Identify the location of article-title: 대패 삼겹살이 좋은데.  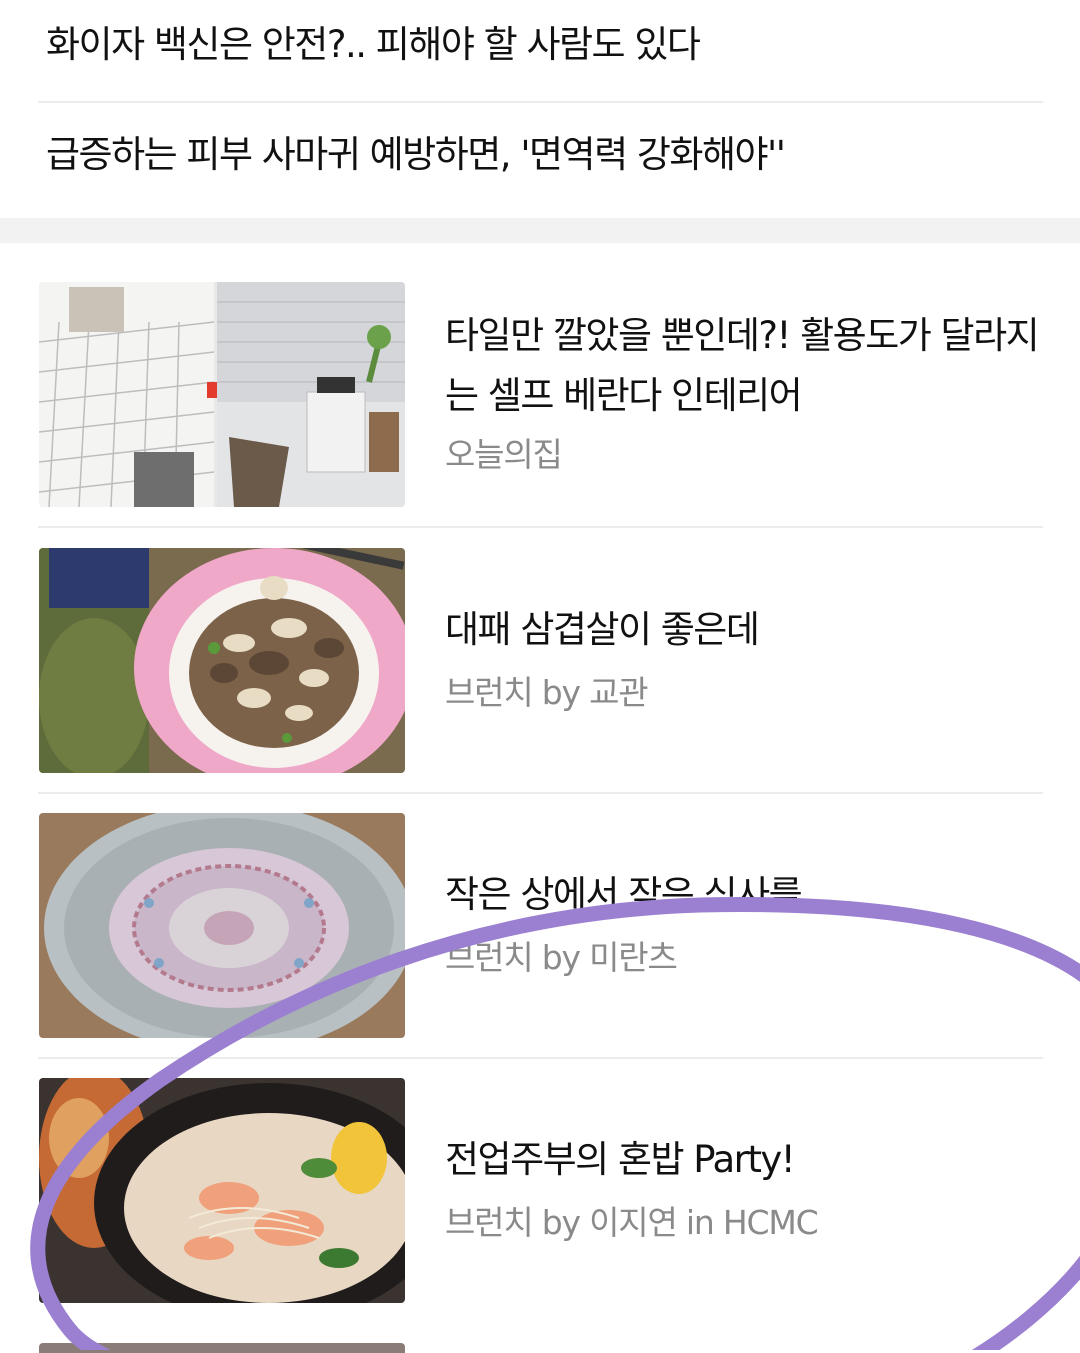
(745, 630).